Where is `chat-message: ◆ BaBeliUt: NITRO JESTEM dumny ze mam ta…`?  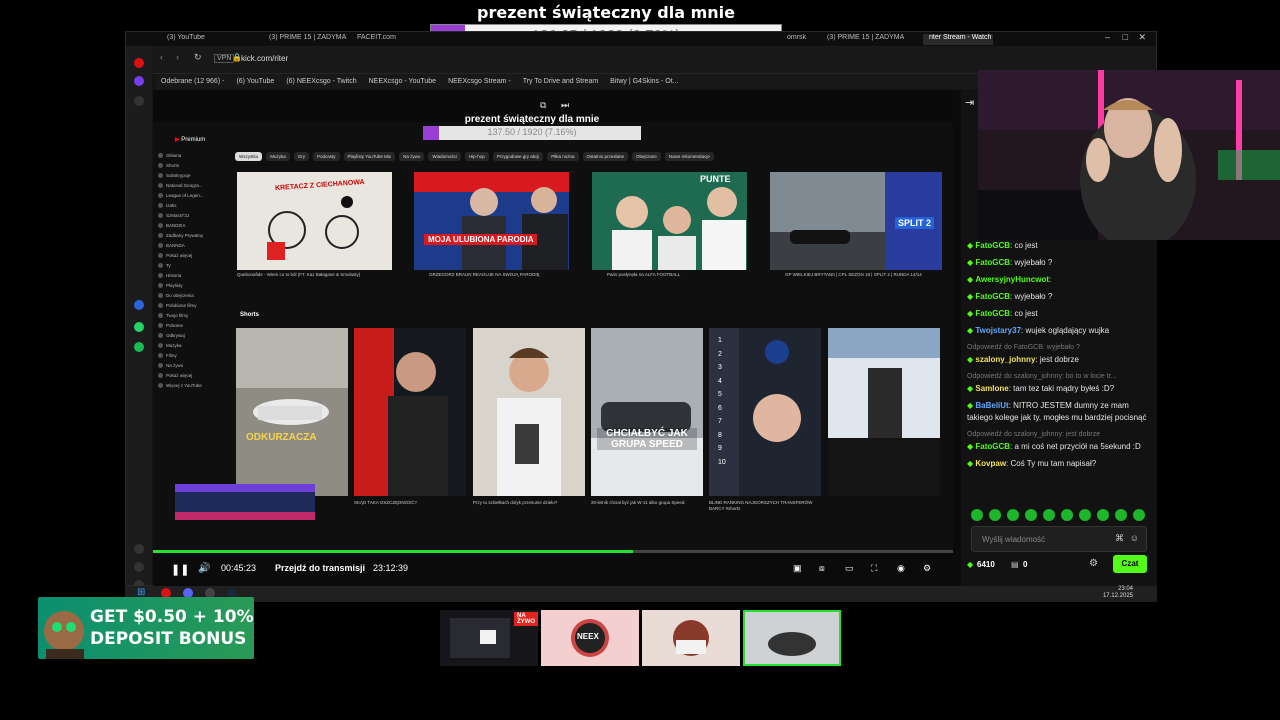
chat-message: ◆ BaBeliUt: NITRO JESTEM dumny ze mam ta… is located at coordinates (1060, 412).